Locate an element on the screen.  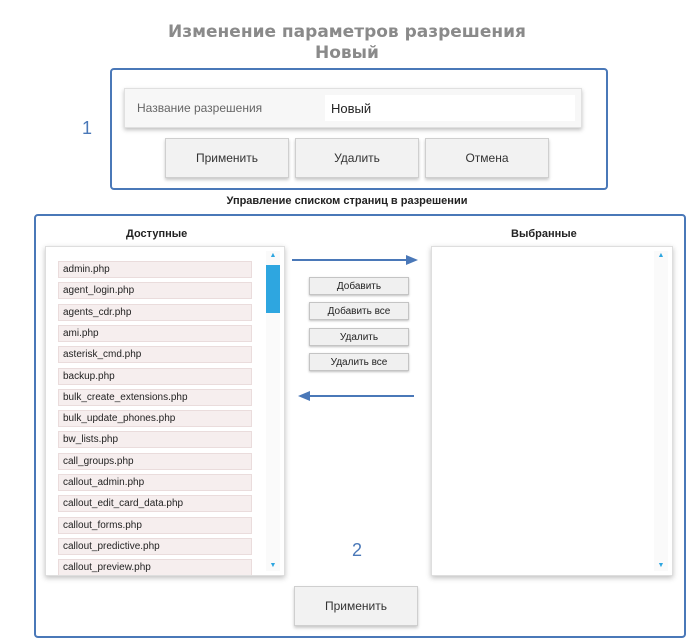
list-item: ami.php is located at coordinates (155, 333).